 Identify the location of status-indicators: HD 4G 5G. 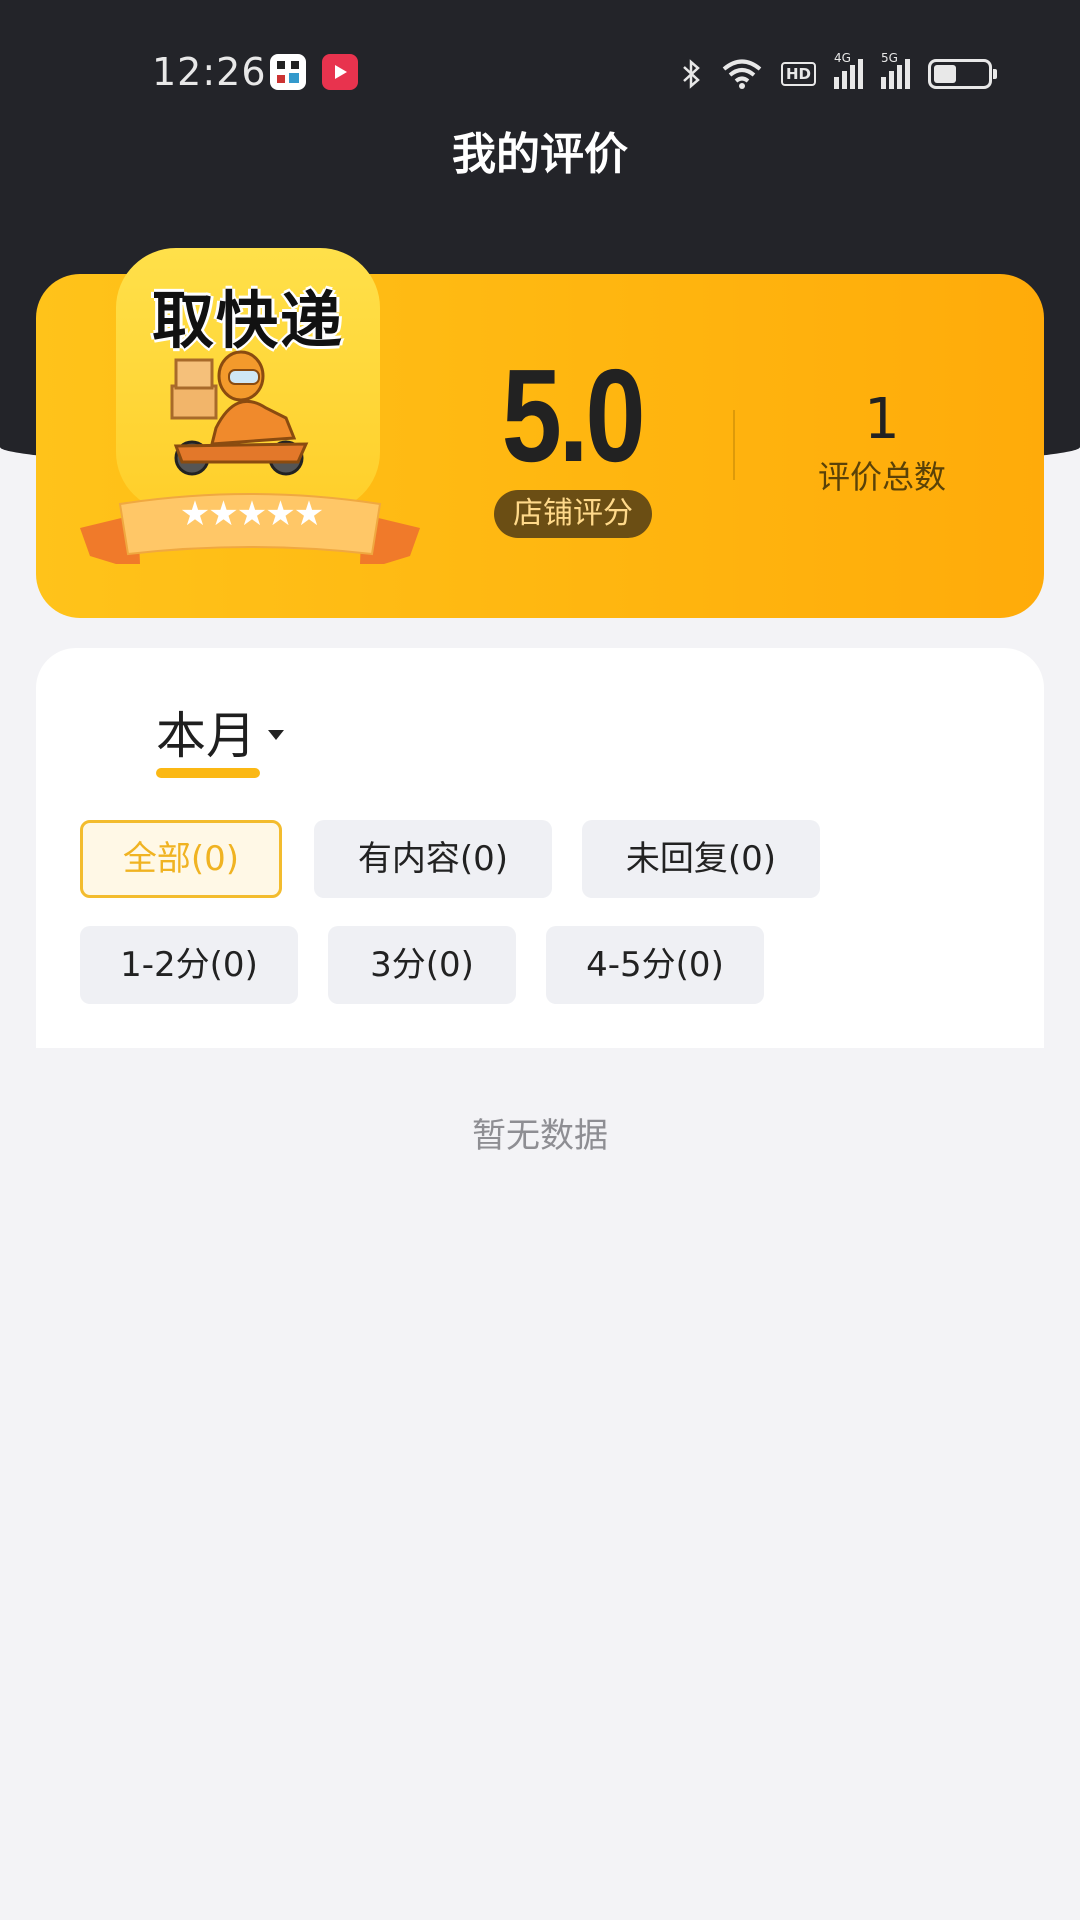
(839, 72).